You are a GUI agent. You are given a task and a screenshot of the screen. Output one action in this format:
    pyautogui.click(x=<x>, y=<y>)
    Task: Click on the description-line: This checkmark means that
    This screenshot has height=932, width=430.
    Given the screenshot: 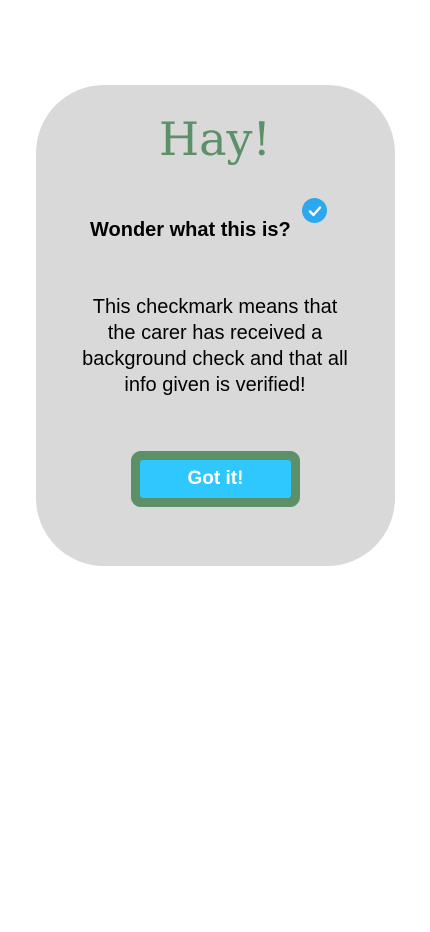 What is the action you would take?
    pyautogui.click(x=215, y=307)
    